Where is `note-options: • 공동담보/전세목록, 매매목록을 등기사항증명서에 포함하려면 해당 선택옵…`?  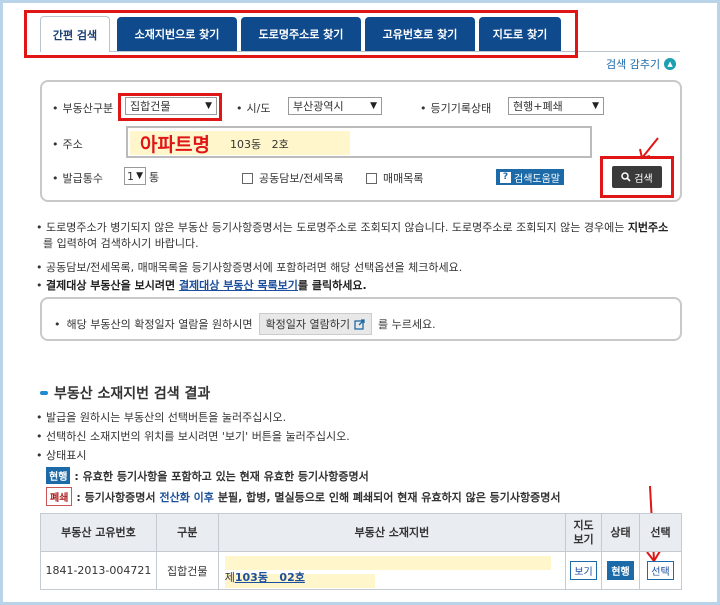
note-options: • 공동담보/전세목록, 매매목록을 등기사항증명서에 포함하려면 해당 선택옵… is located at coordinates (249, 267).